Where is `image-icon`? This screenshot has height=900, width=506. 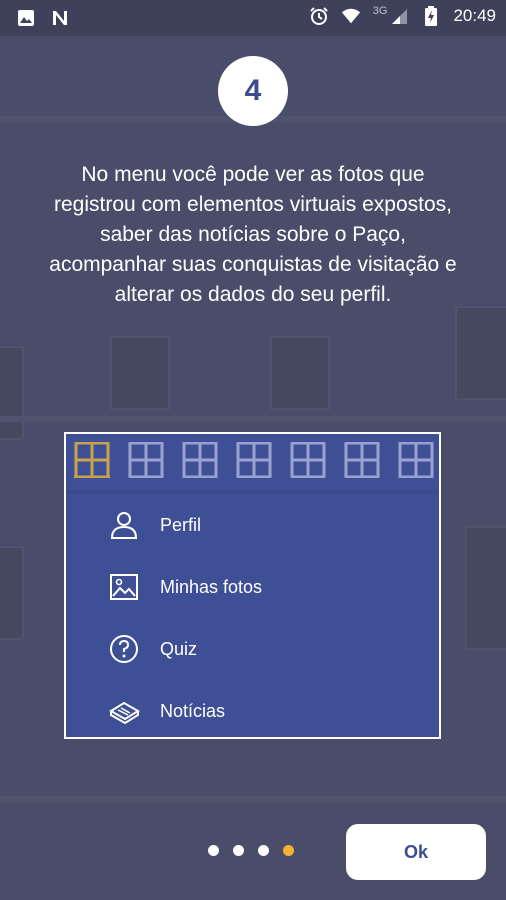
image-icon is located at coordinates (26, 18).